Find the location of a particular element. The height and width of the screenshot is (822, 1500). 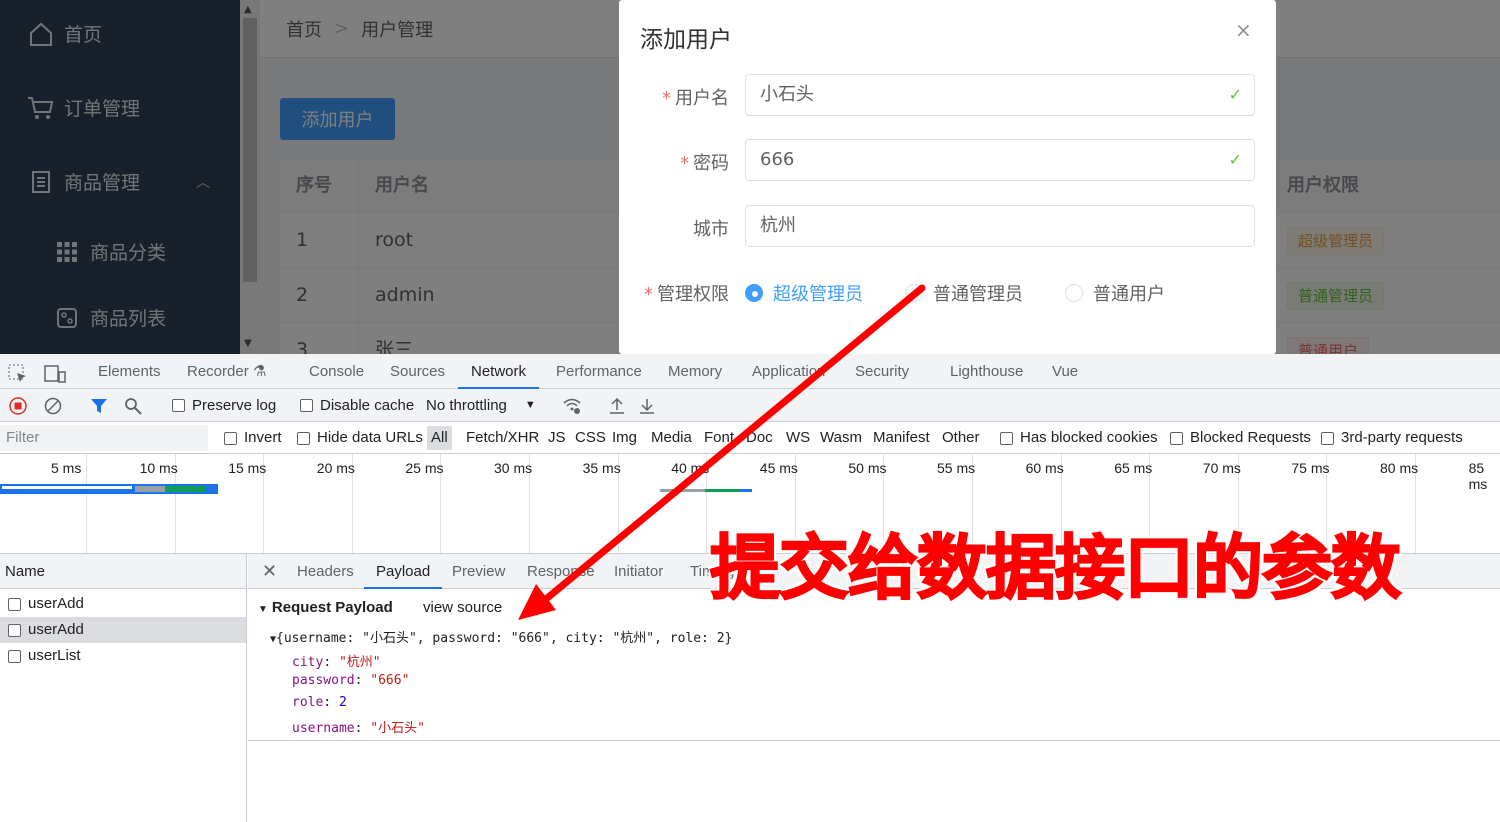

throttling-select: No throttling ▼ is located at coordinates (481, 405).